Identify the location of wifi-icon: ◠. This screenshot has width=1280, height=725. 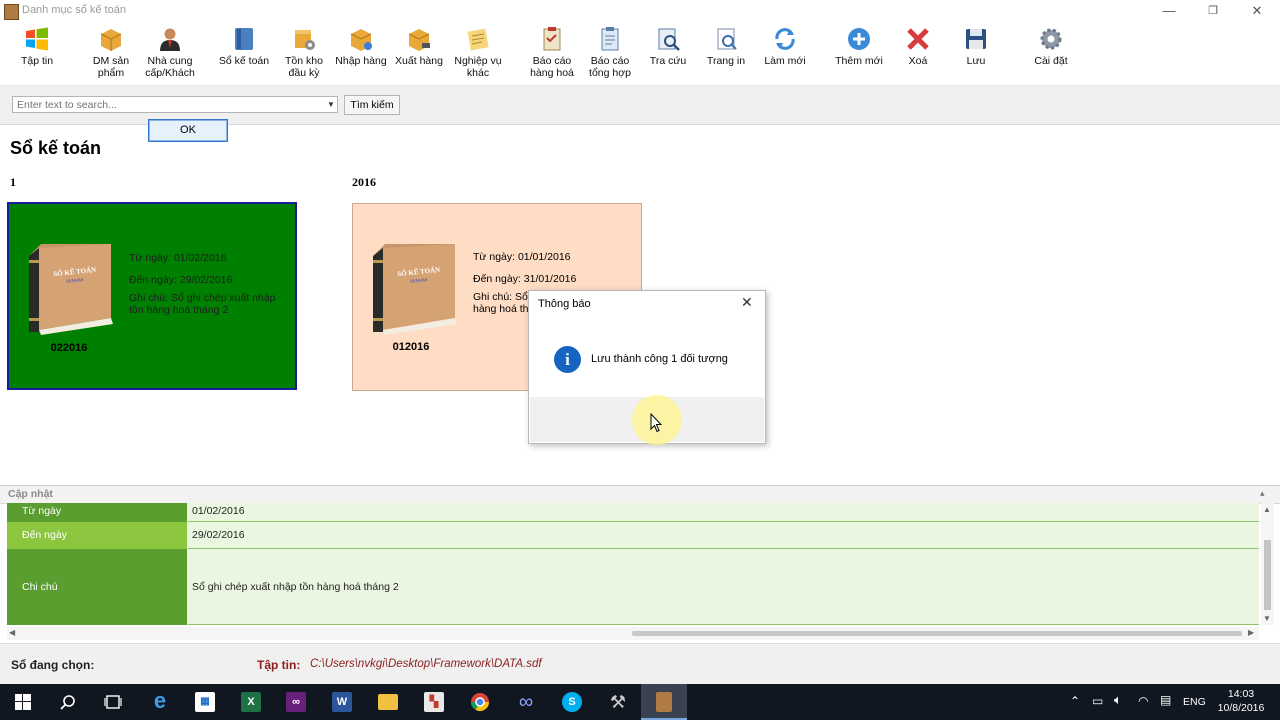
(1143, 701).